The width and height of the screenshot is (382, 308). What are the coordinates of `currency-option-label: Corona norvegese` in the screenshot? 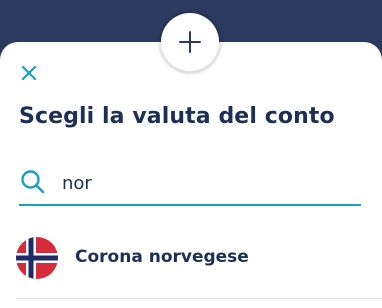 It's located at (162, 257).